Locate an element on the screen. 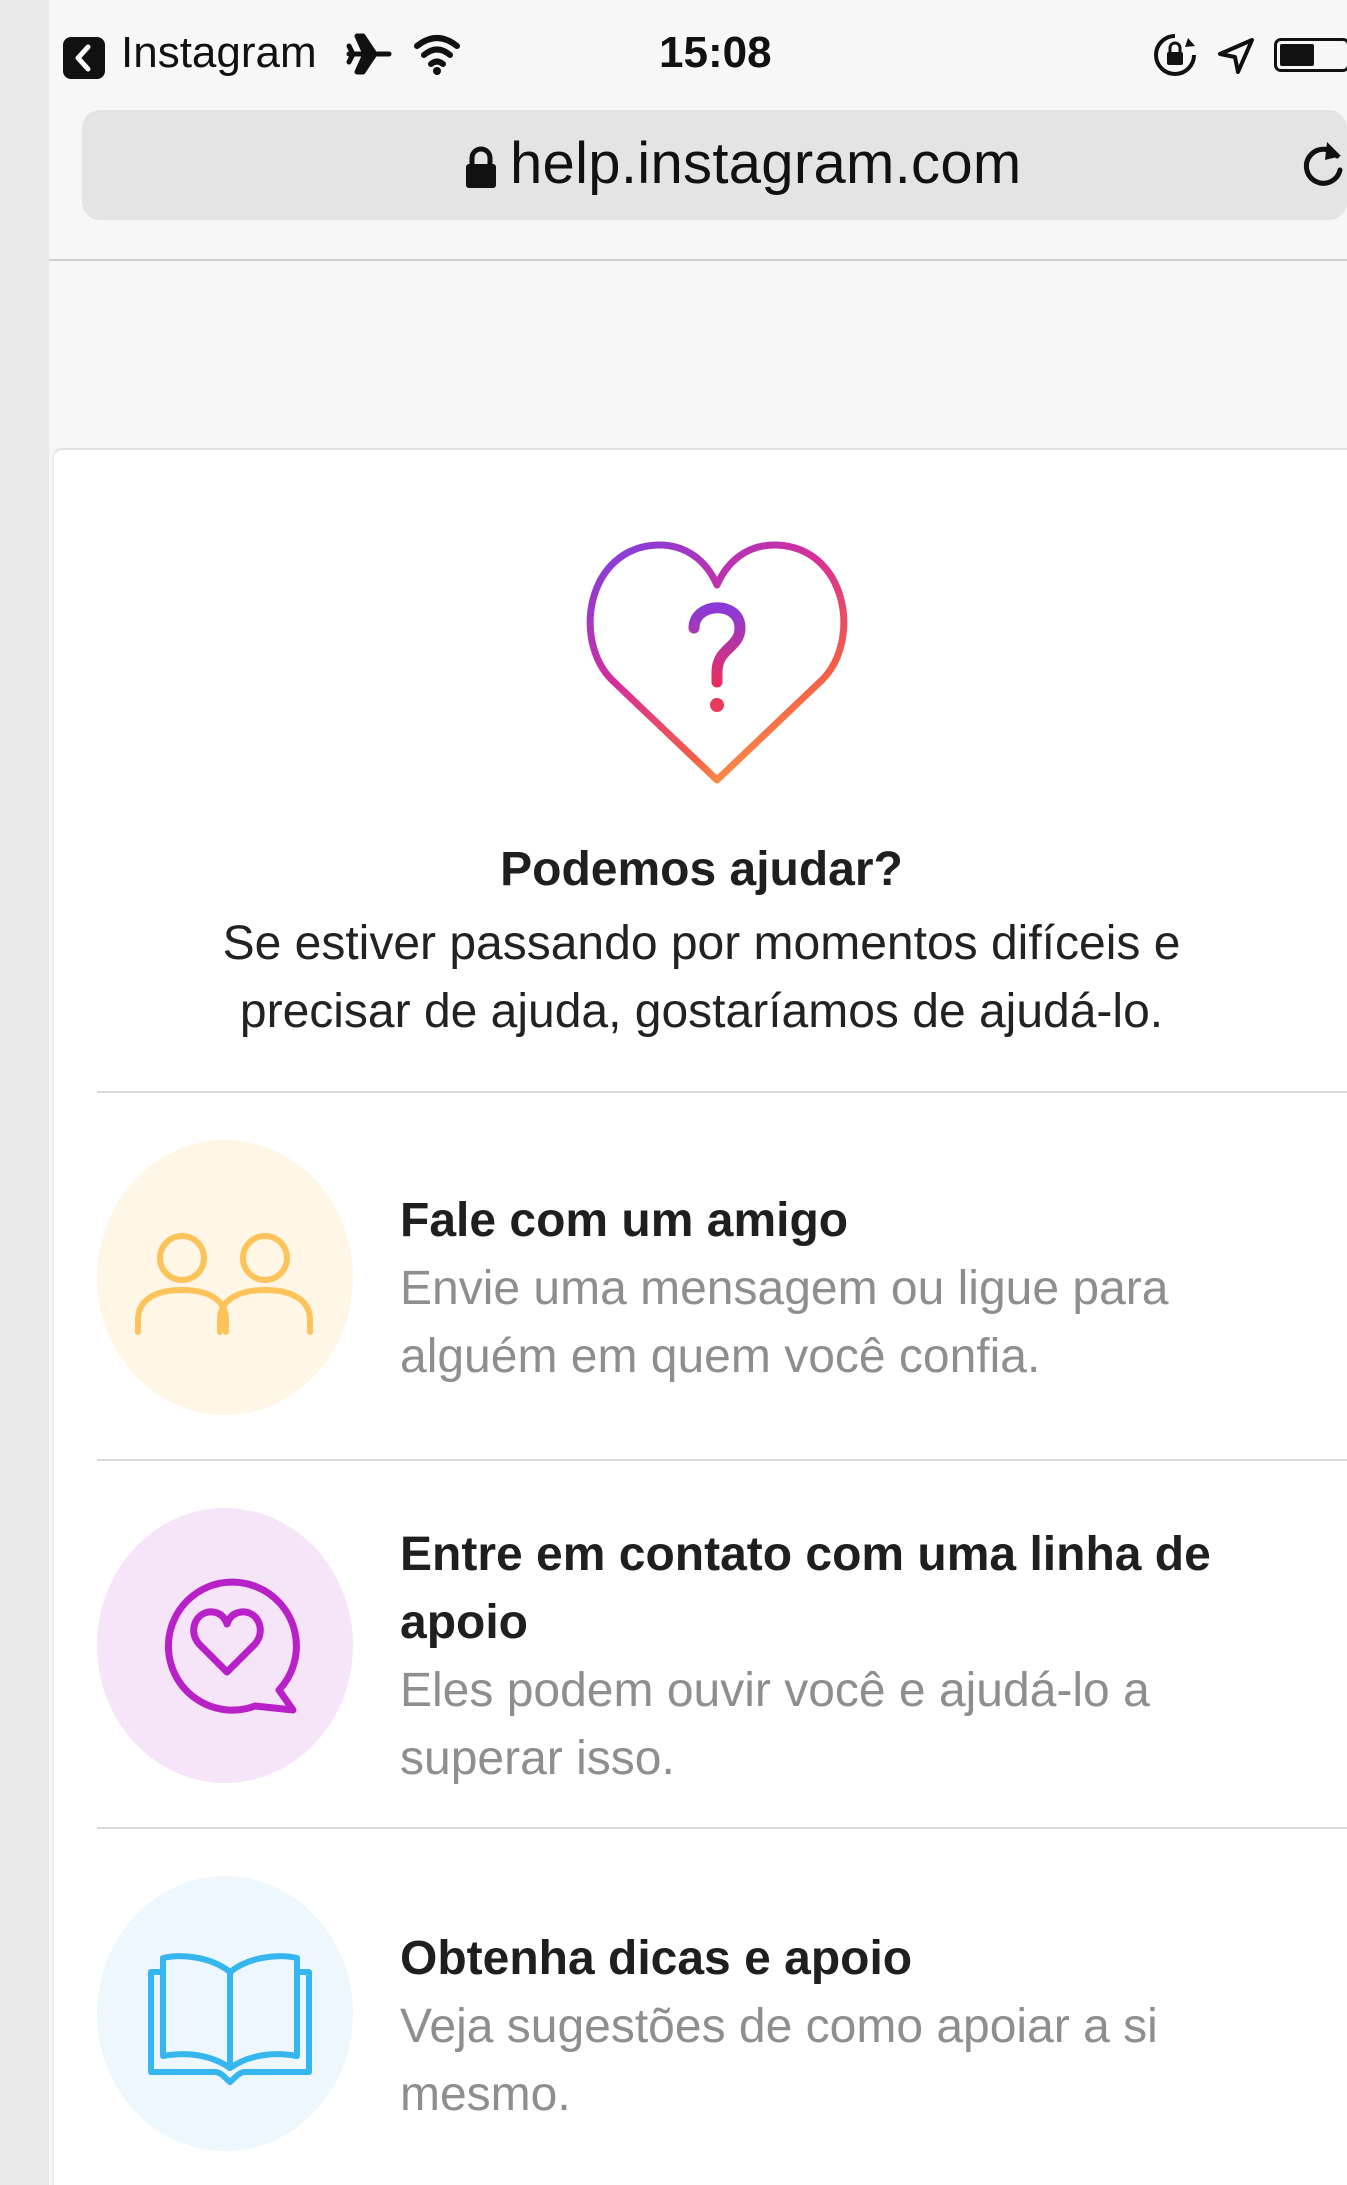  option-desc-line2: superar isso. is located at coordinates (537, 1758).